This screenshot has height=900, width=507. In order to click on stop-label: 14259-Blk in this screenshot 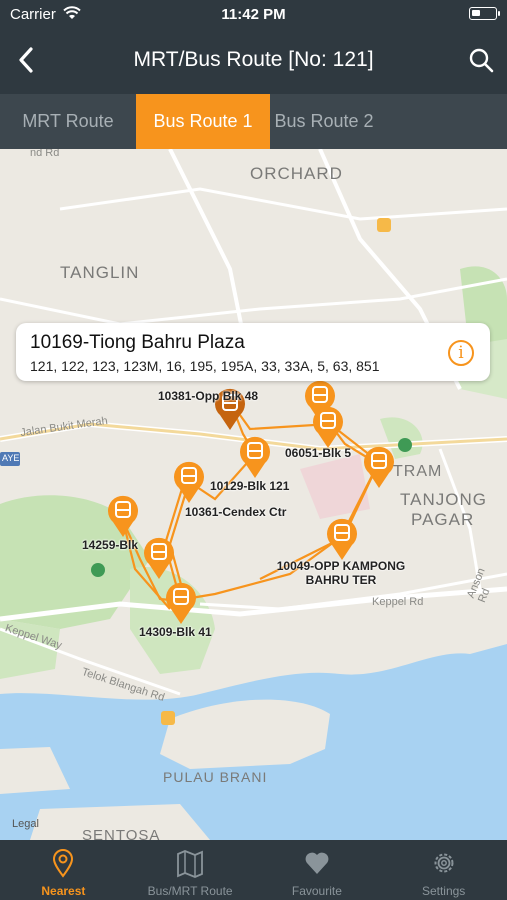, I will do `click(110, 545)`.